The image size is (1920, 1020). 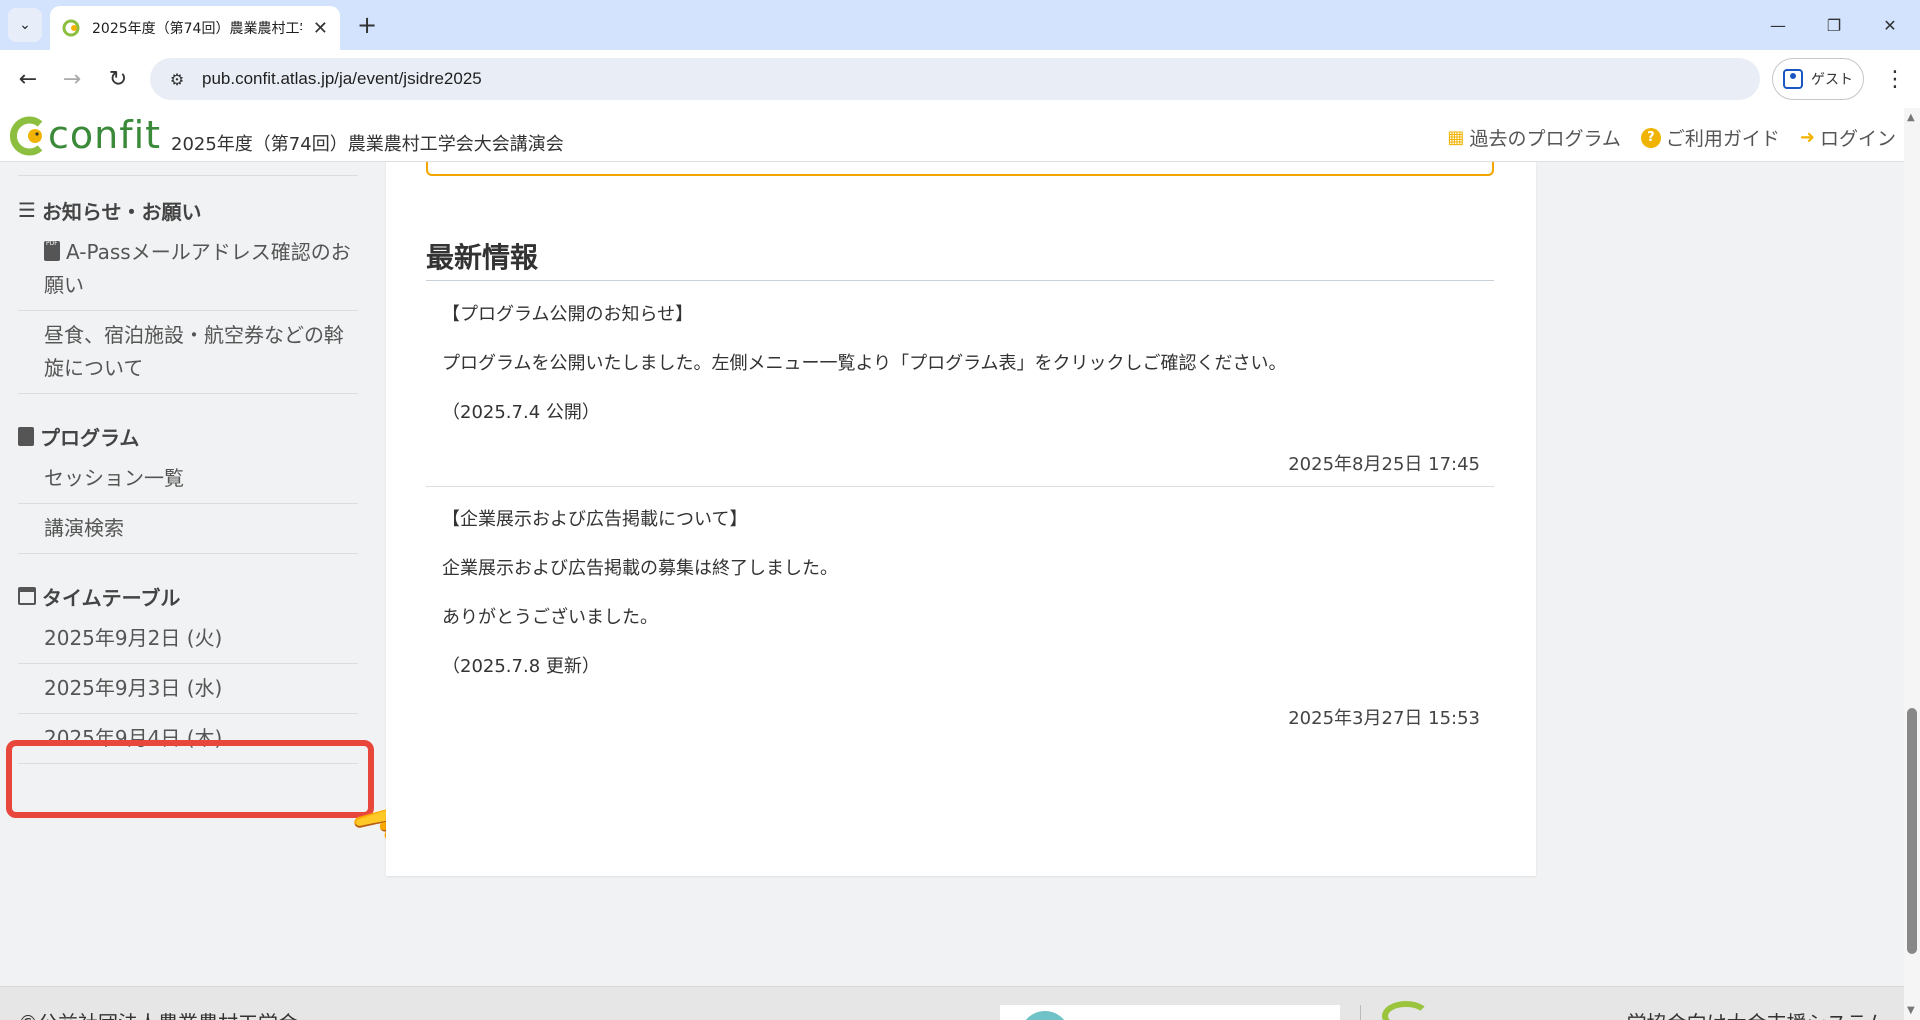 I want to click on sidebar-divider, so click(x=188, y=169).